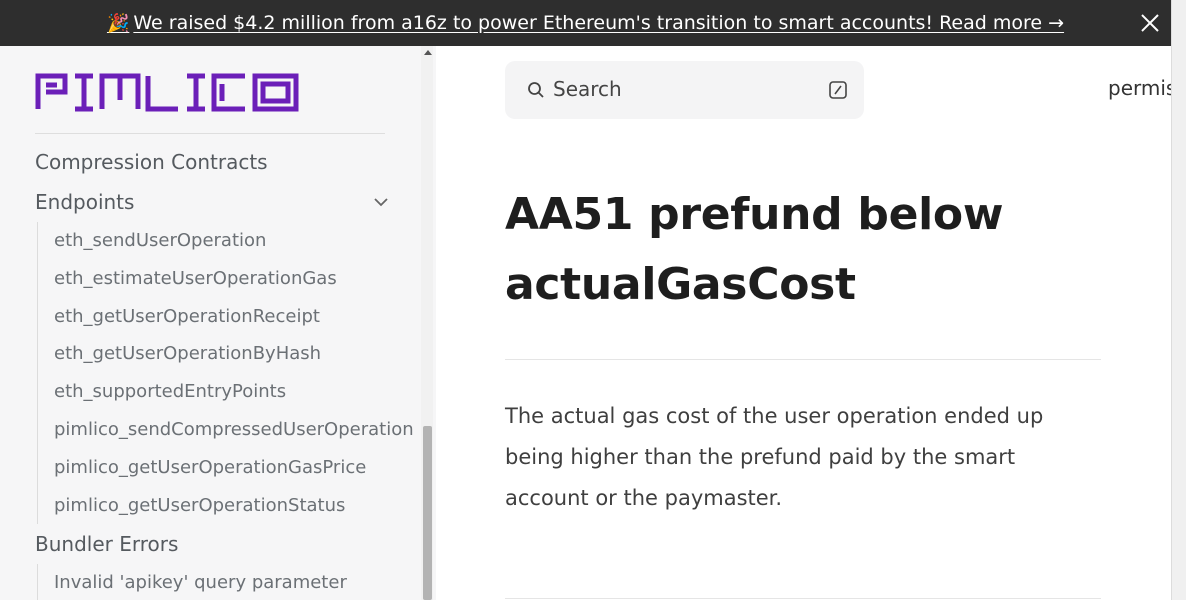 The width and height of the screenshot is (1186, 600). I want to click on sidebar-section-endpoints: Endpoints, so click(212, 202).